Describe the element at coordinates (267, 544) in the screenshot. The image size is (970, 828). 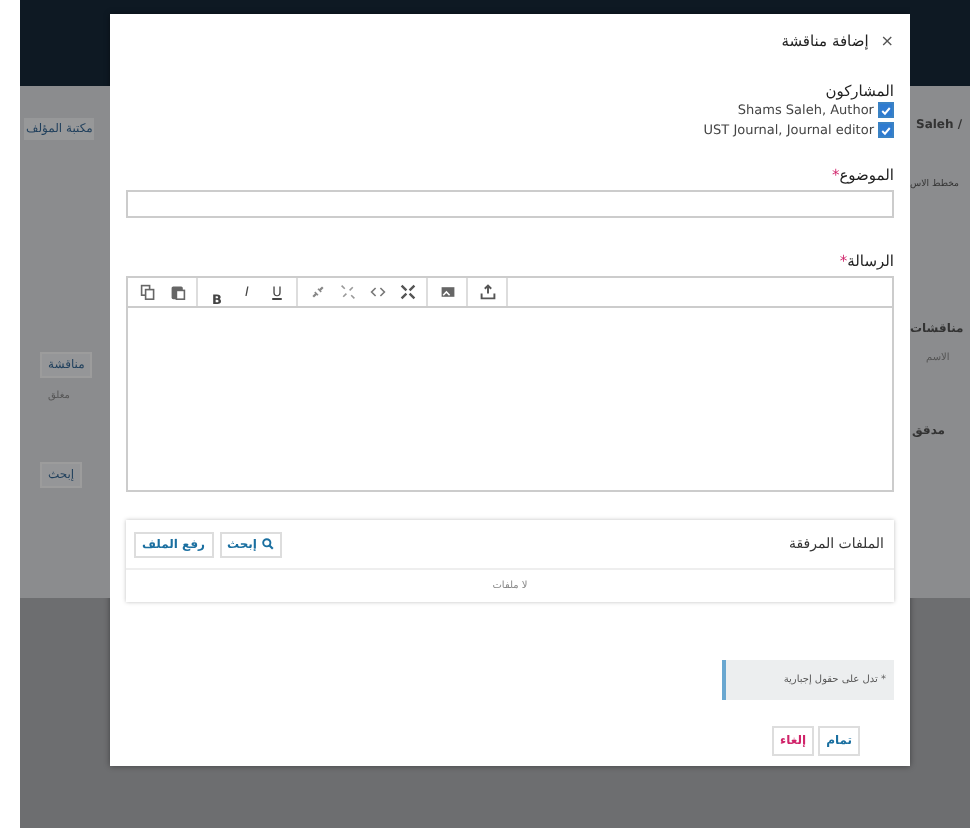
I see `search-icon` at that location.